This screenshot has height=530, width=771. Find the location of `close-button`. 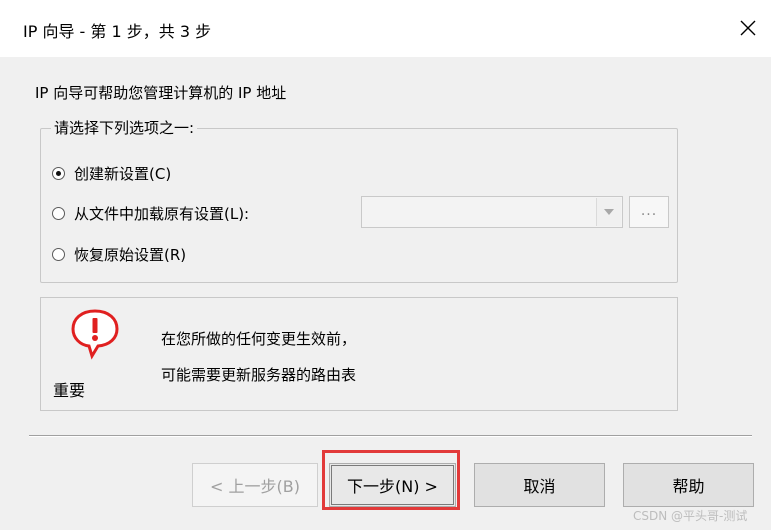

close-button is located at coordinates (748, 28).